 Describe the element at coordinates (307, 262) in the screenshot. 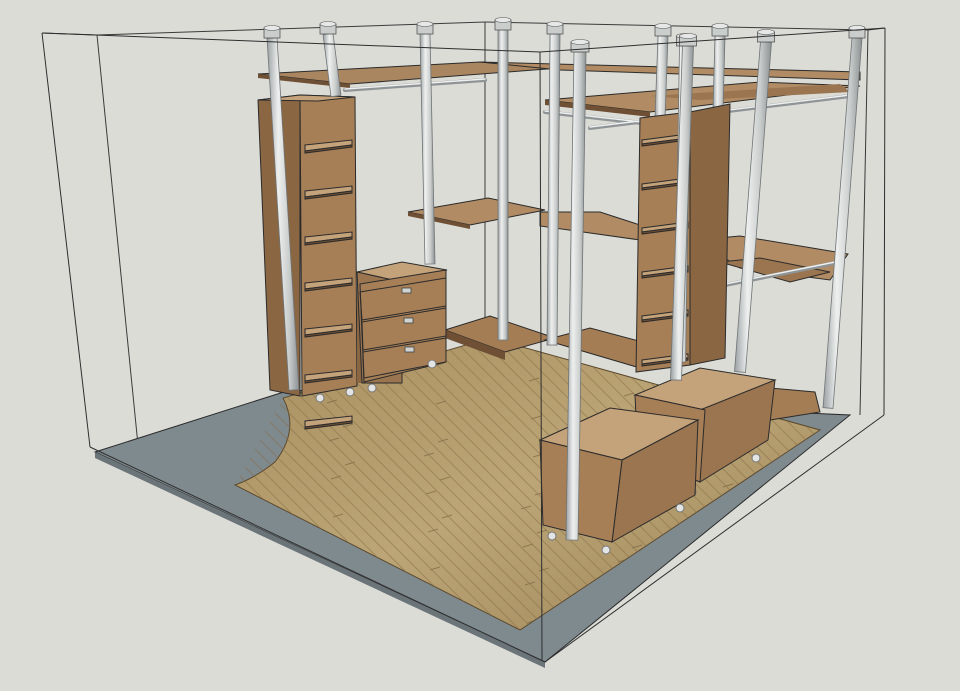

I see `left-tall-bookcase` at that location.